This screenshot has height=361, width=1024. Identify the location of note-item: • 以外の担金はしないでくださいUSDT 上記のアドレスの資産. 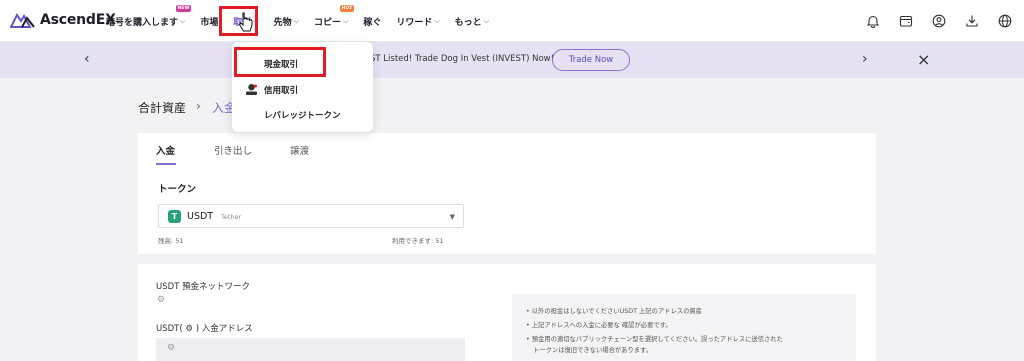
(614, 311).